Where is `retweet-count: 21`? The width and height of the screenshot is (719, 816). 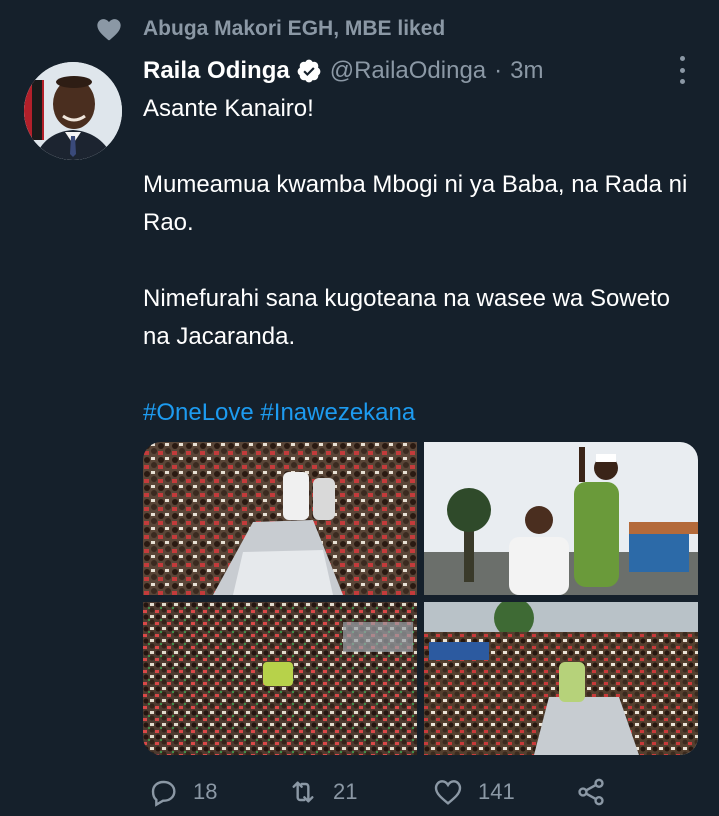
retweet-count: 21 is located at coordinates (345, 791).